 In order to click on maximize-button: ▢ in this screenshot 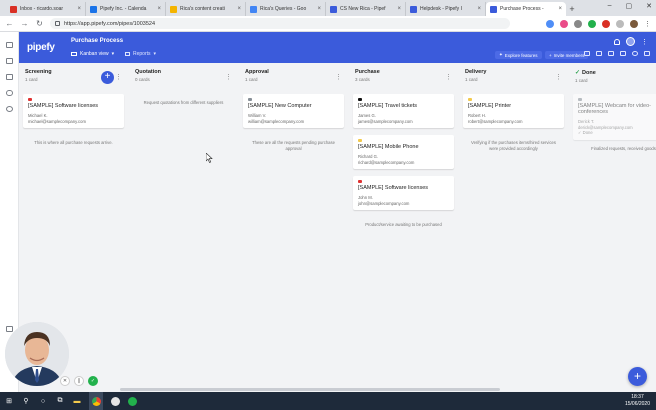, I will do `click(629, 6)`.